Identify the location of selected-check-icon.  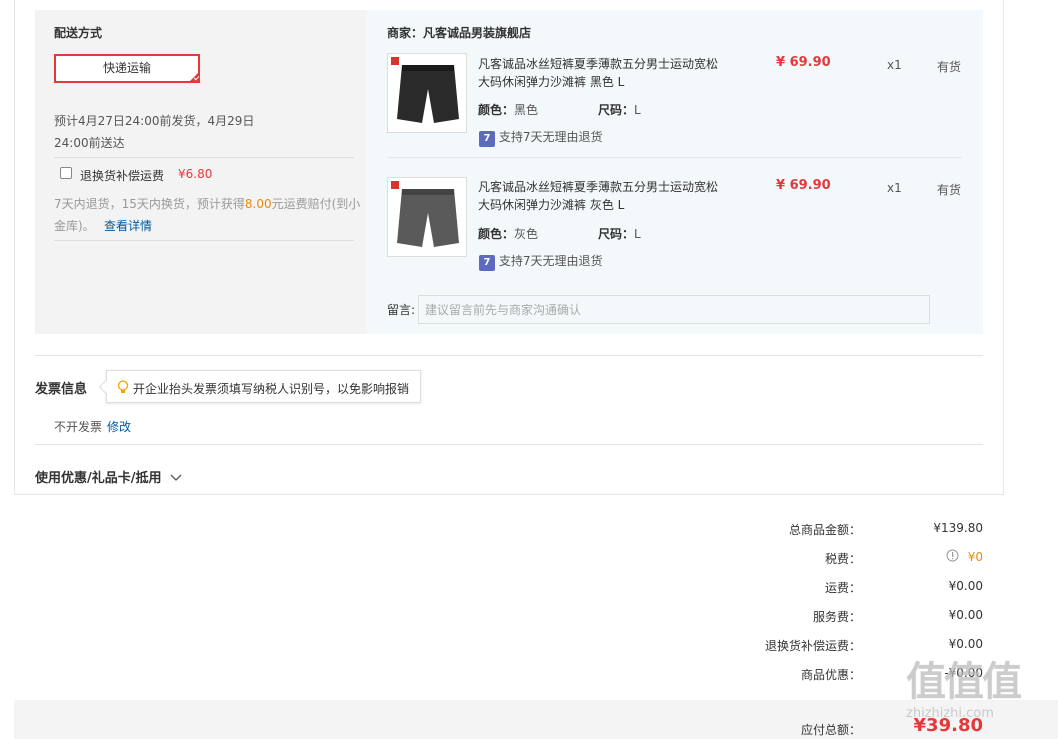
(194, 77).